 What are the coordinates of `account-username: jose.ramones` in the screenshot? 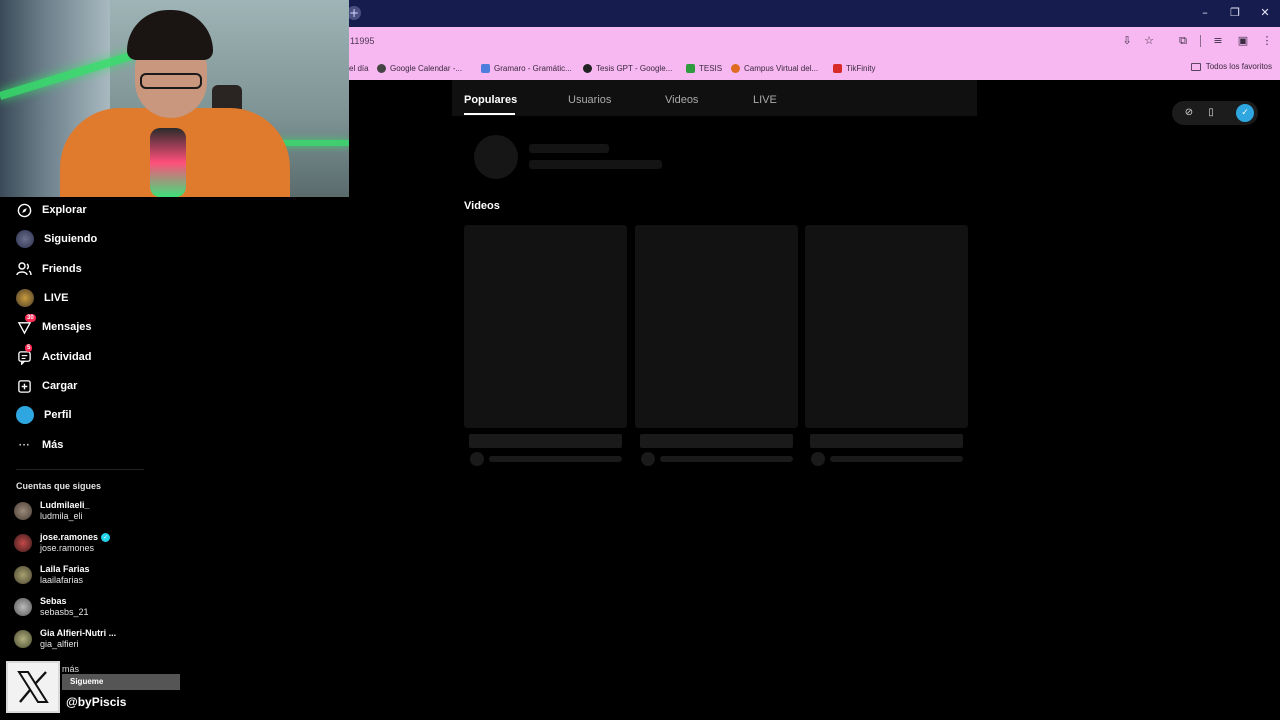 It's located at (67, 548).